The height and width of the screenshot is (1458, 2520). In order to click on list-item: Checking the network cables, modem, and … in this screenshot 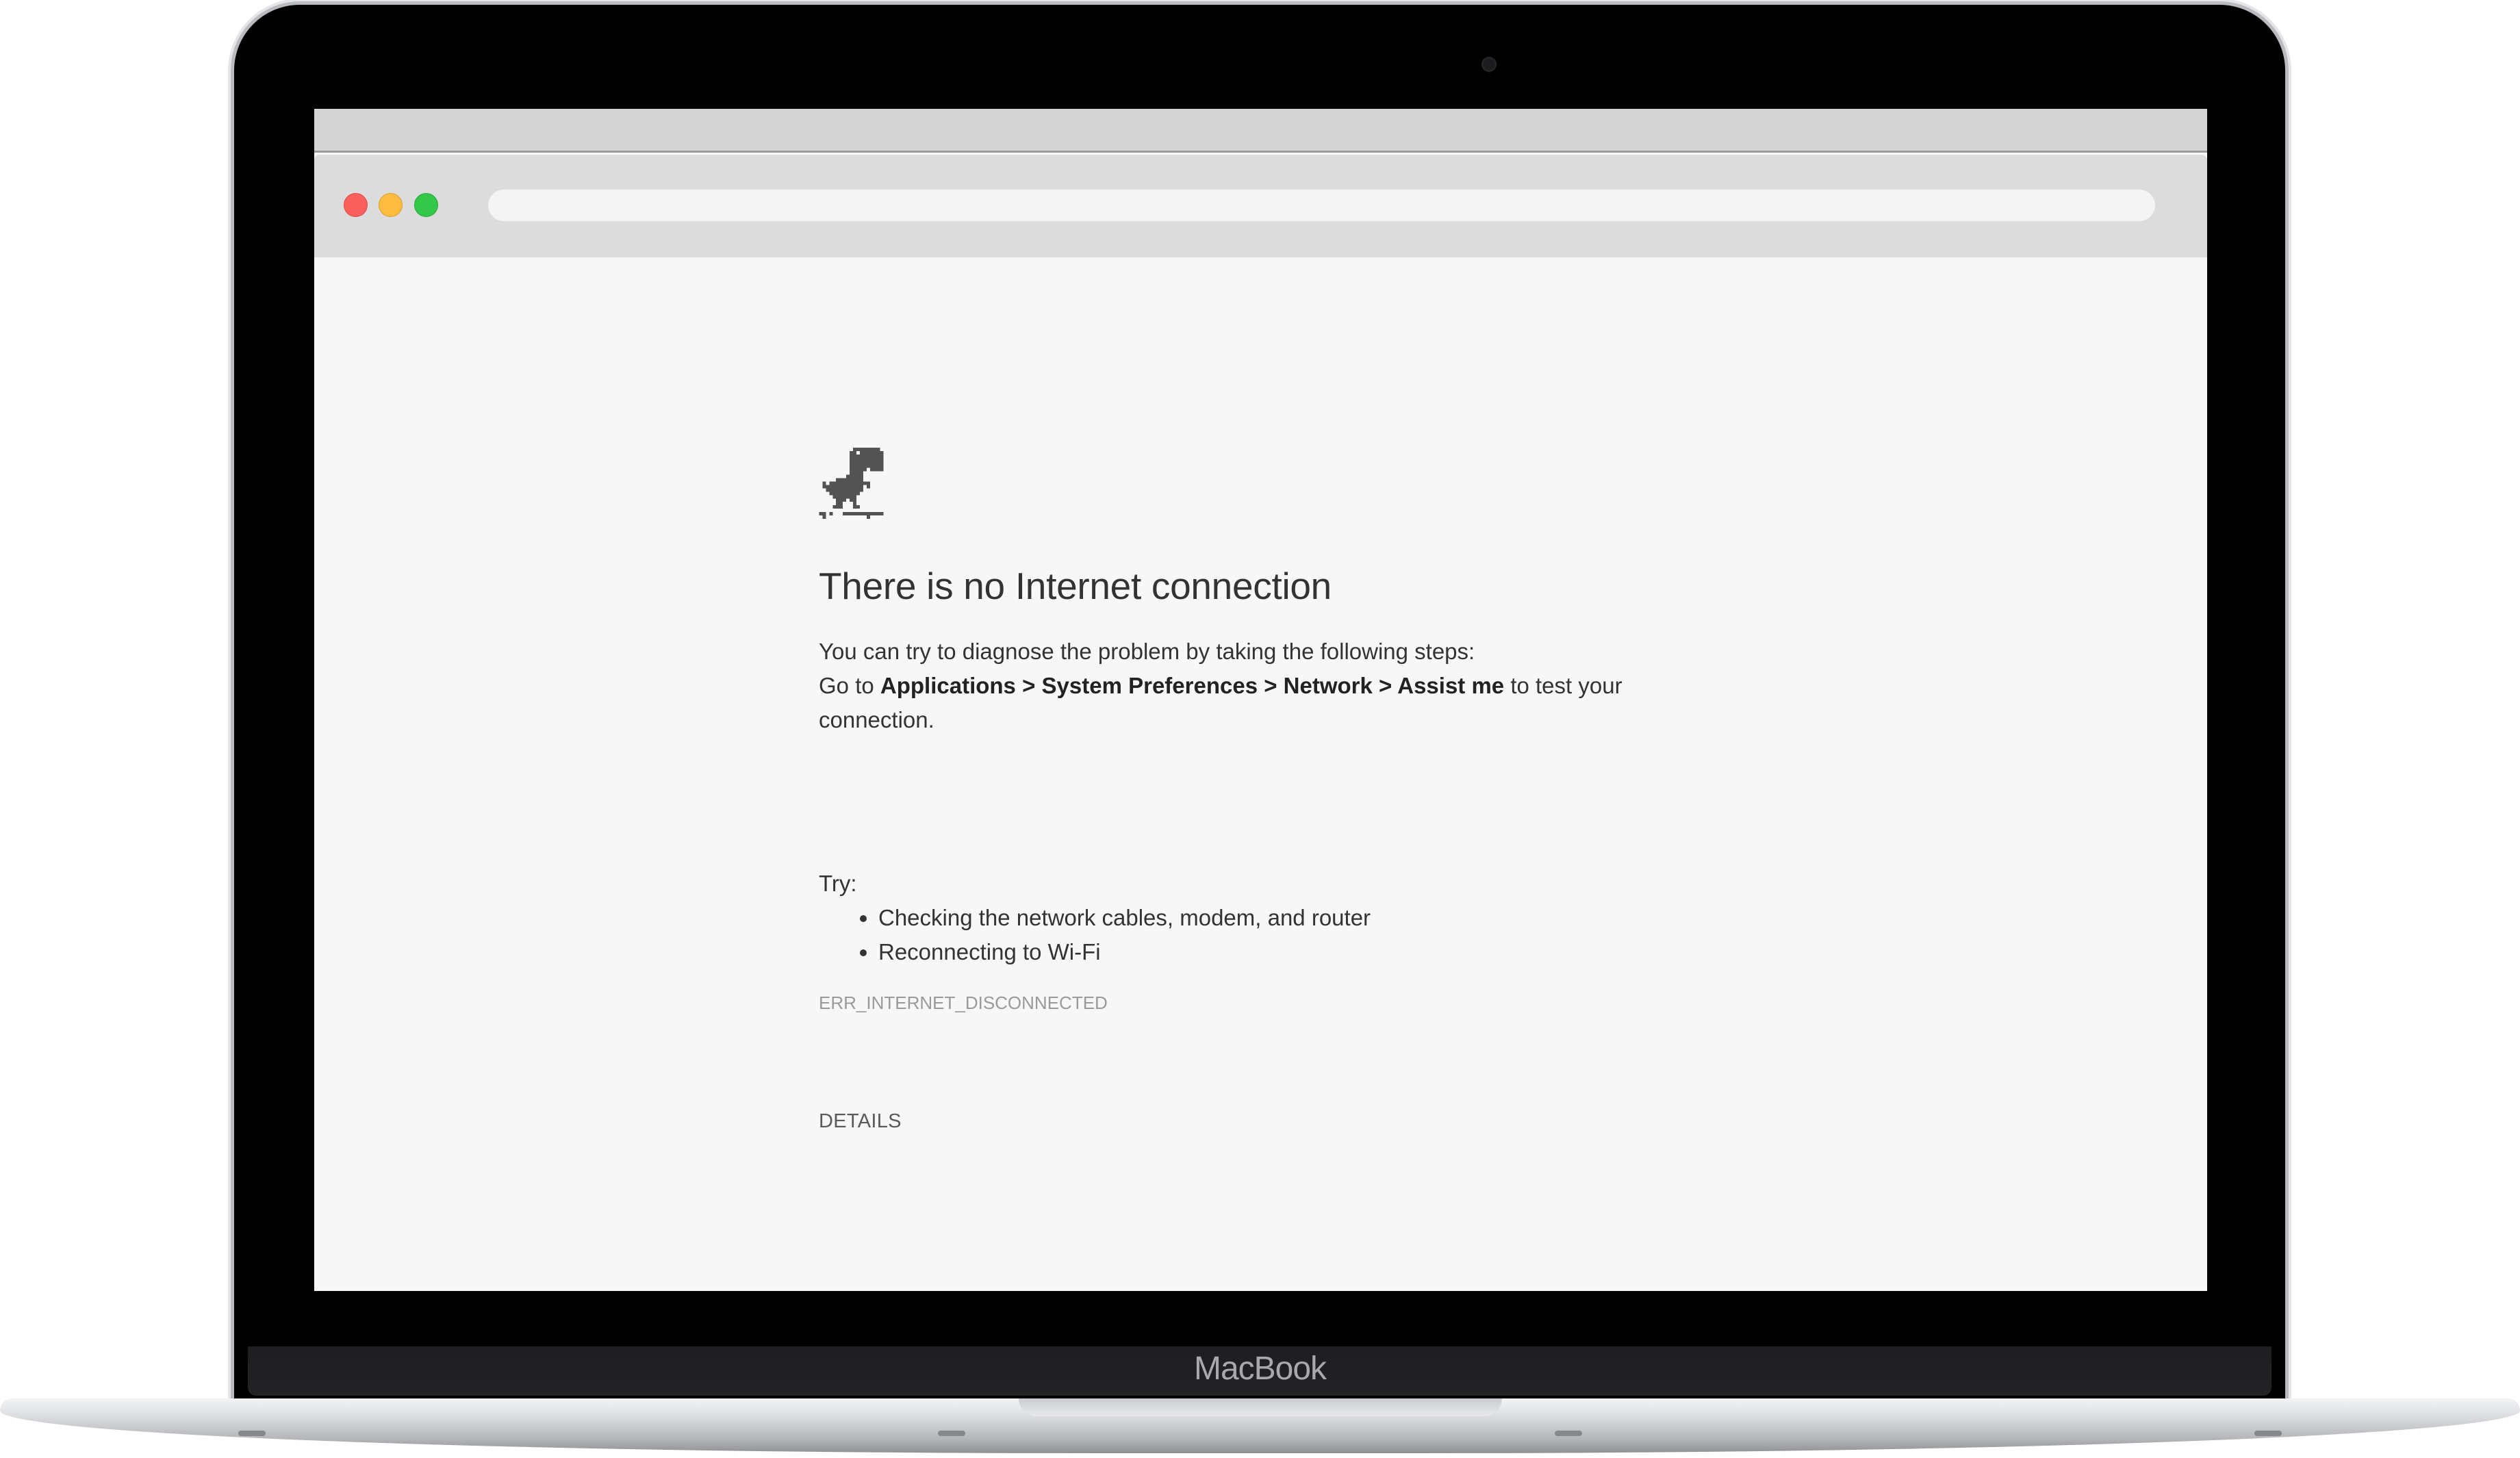, I will do `click(1124, 918)`.